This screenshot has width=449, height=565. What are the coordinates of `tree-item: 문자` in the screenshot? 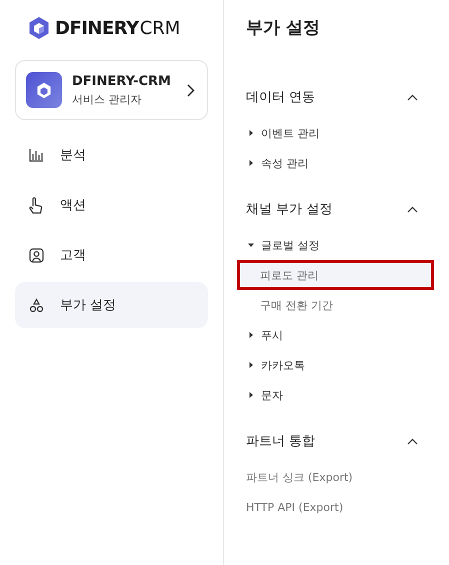 It's located at (272, 395).